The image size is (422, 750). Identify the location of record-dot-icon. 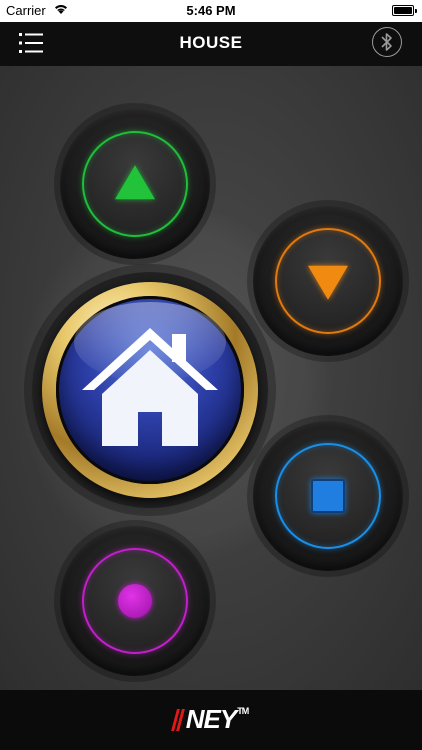
(135, 601).